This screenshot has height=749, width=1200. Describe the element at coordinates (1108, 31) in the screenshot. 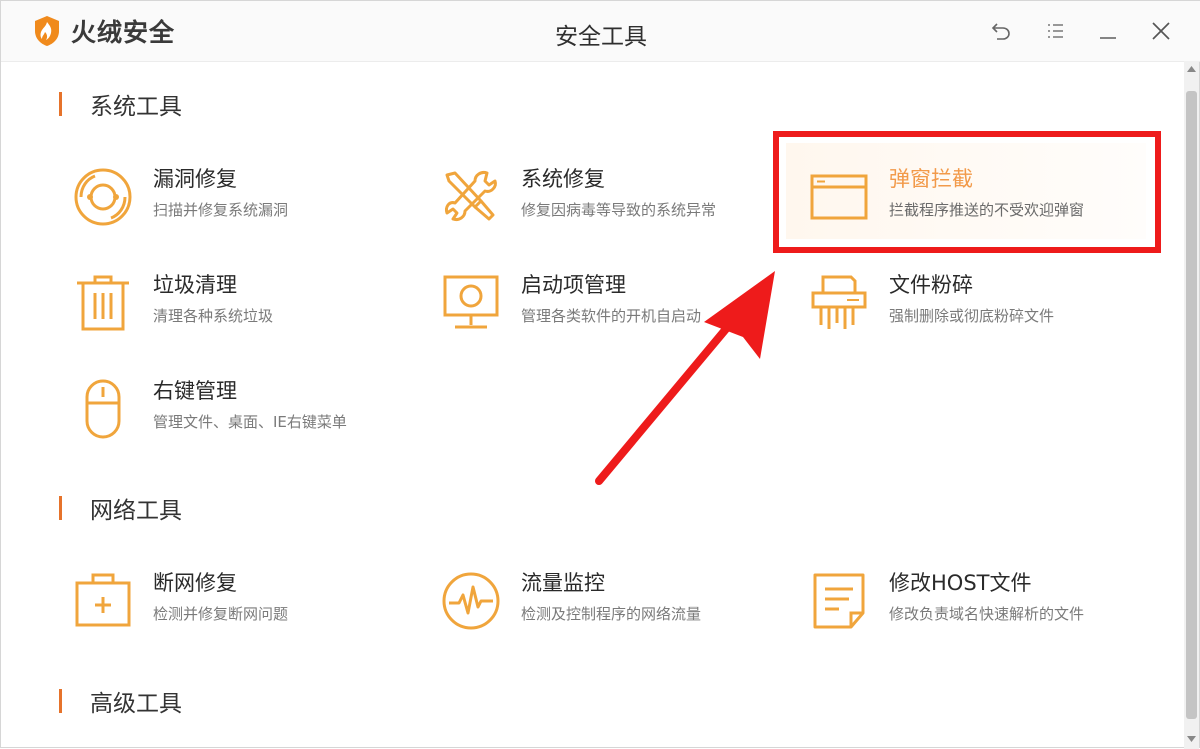

I see `minimize-button` at that location.